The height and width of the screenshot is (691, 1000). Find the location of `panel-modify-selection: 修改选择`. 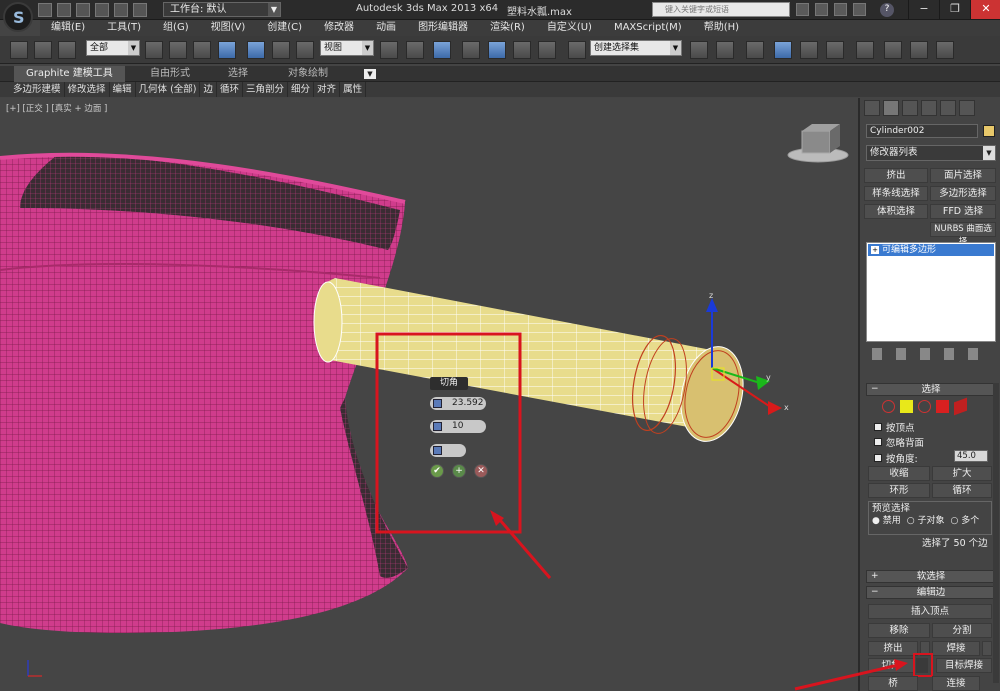

panel-modify-selection: 修改选择 is located at coordinates (87, 89).